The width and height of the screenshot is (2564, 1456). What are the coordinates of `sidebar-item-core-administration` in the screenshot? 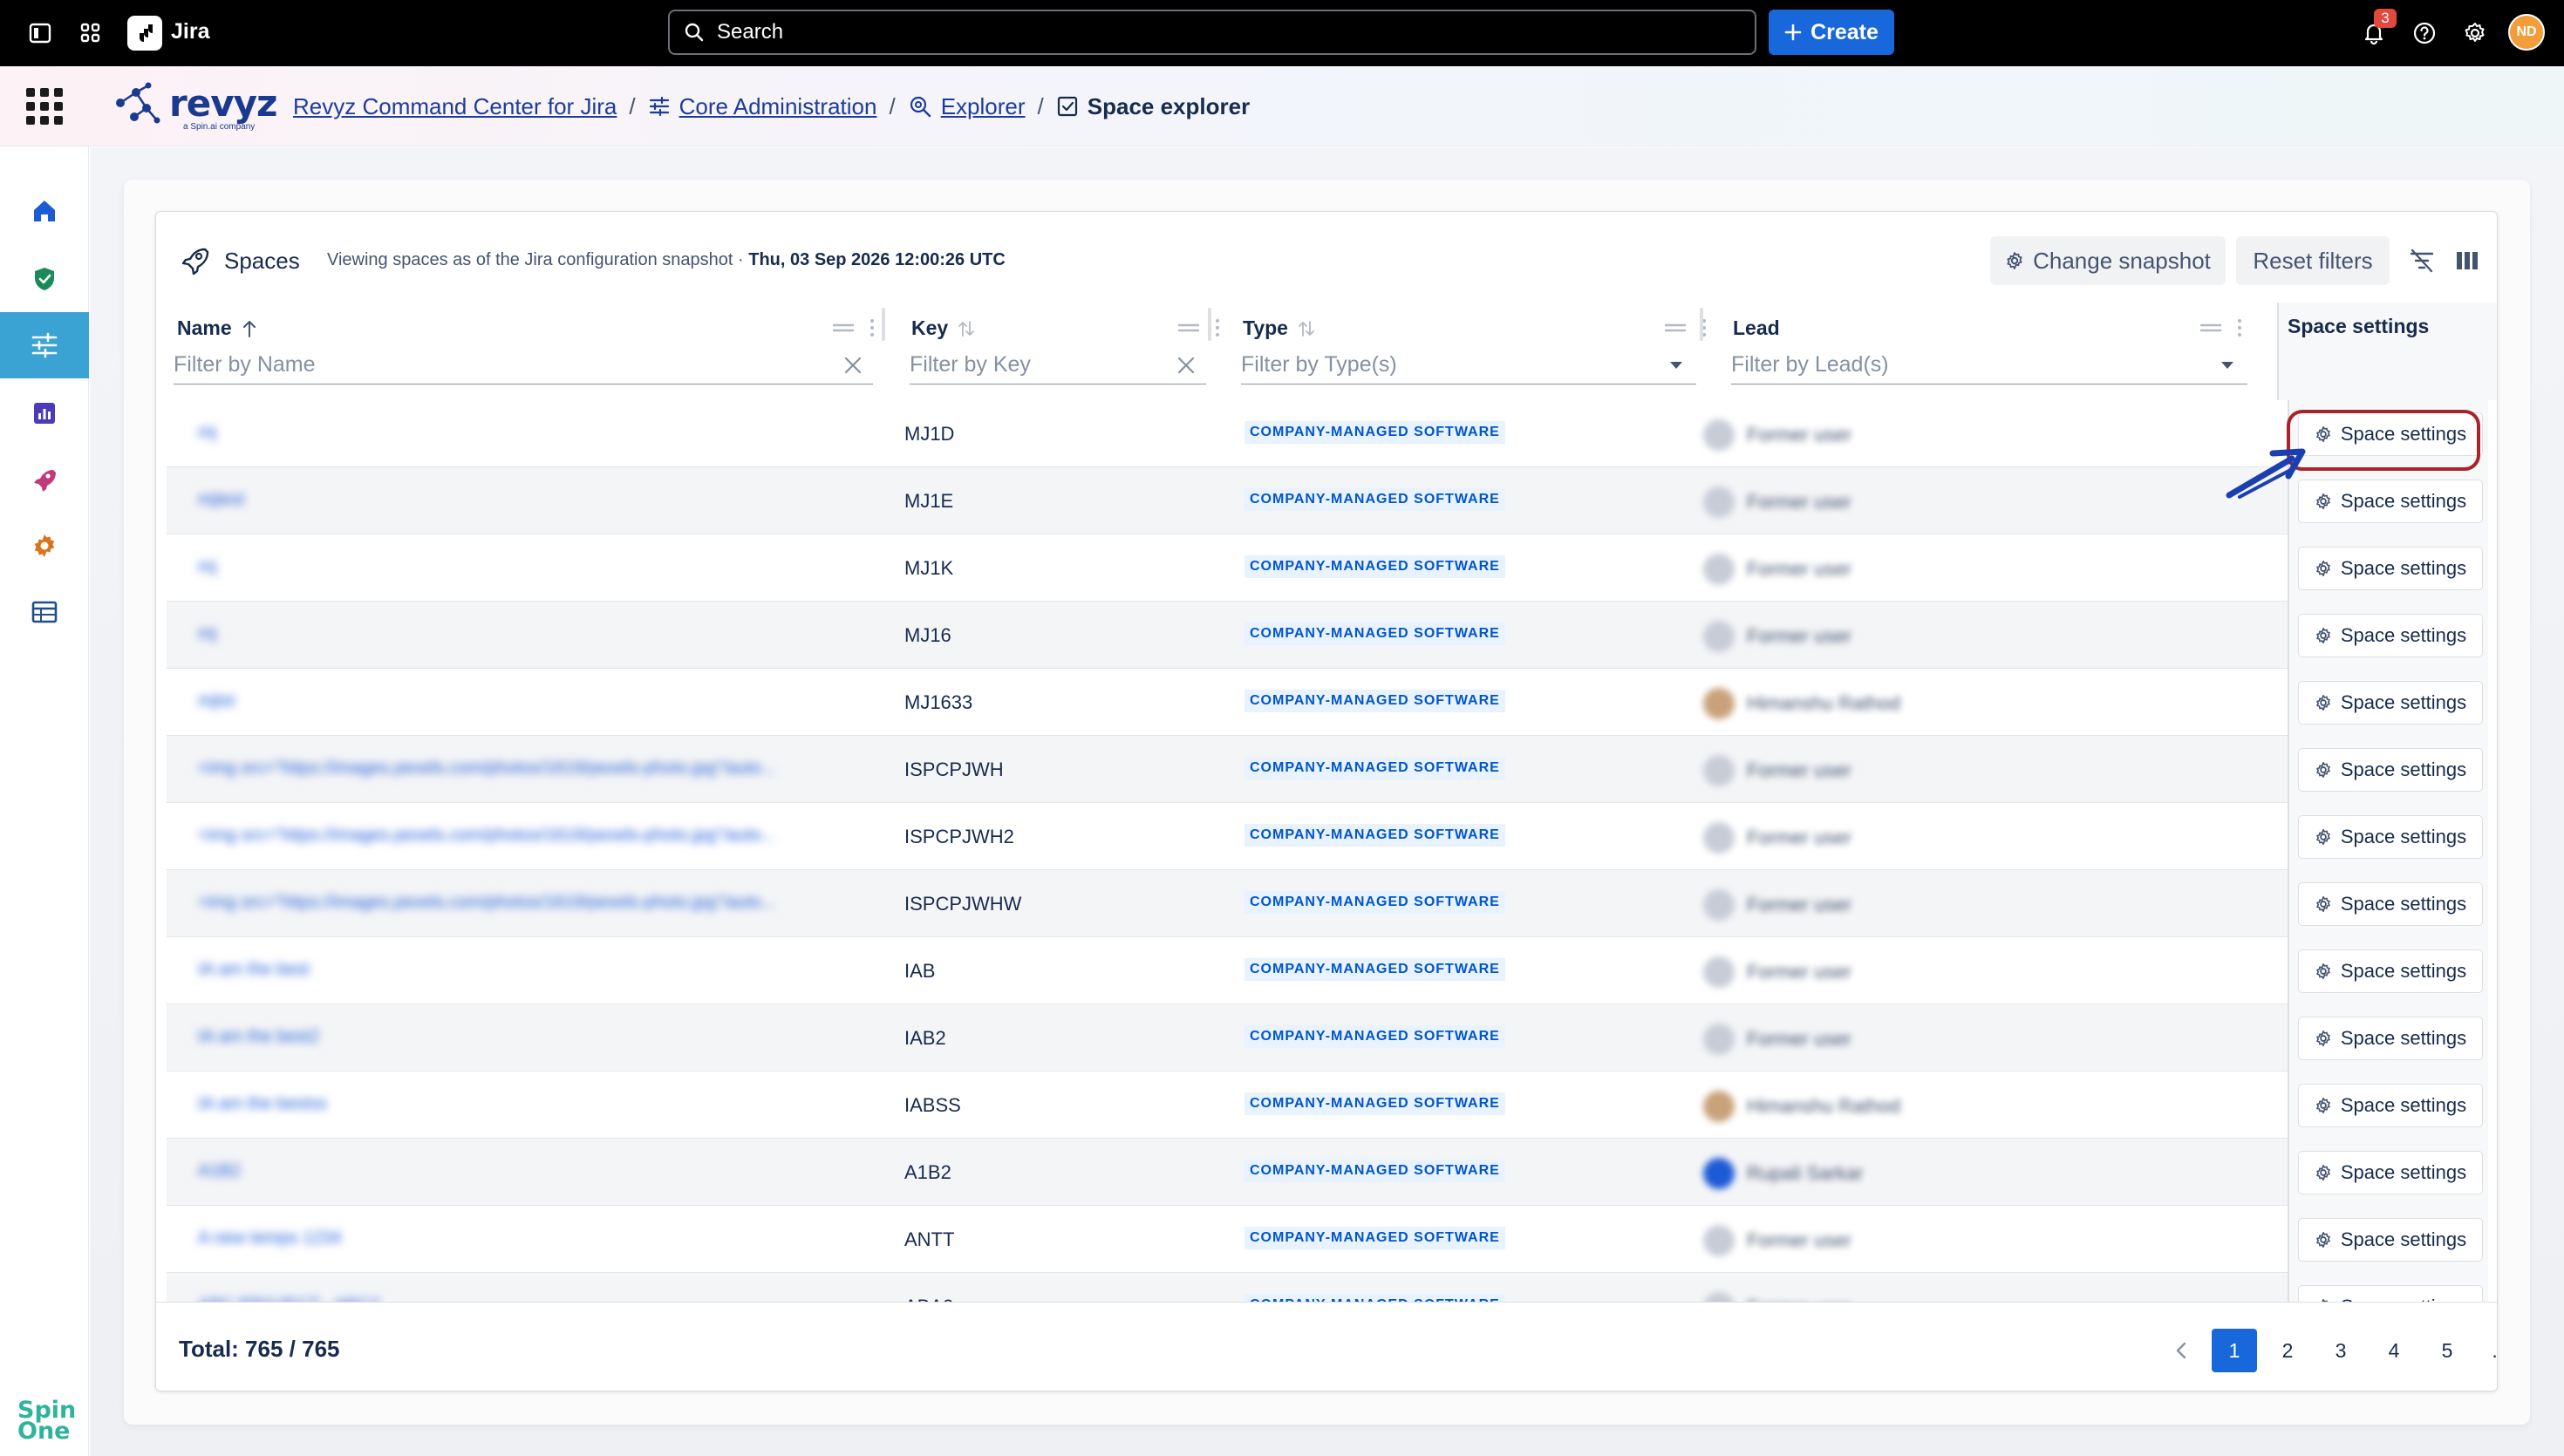 It's located at (44, 345).